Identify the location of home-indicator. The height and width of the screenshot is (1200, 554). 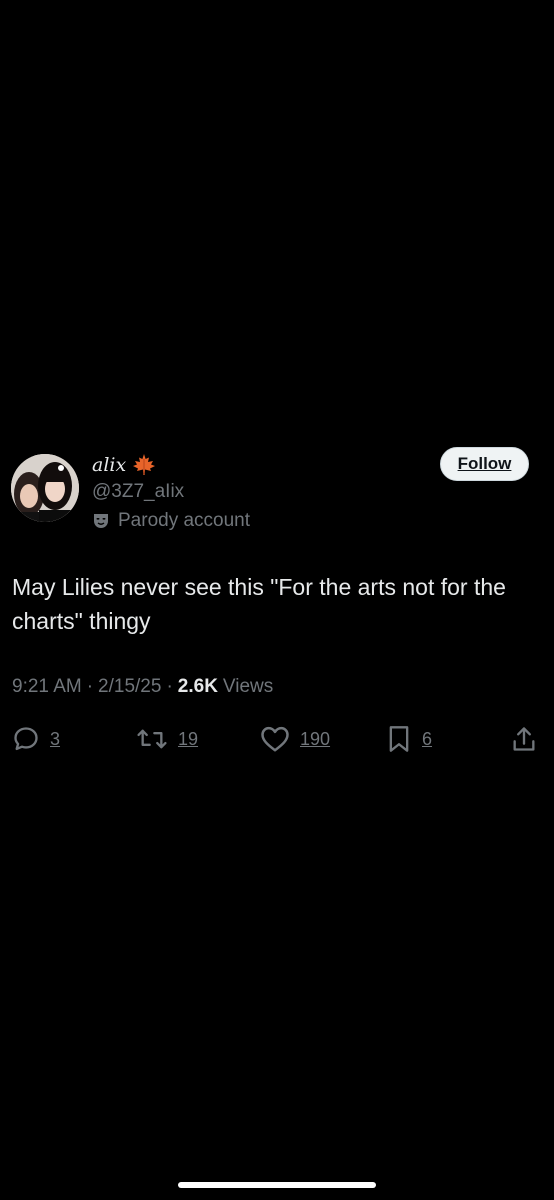
(277, 1185).